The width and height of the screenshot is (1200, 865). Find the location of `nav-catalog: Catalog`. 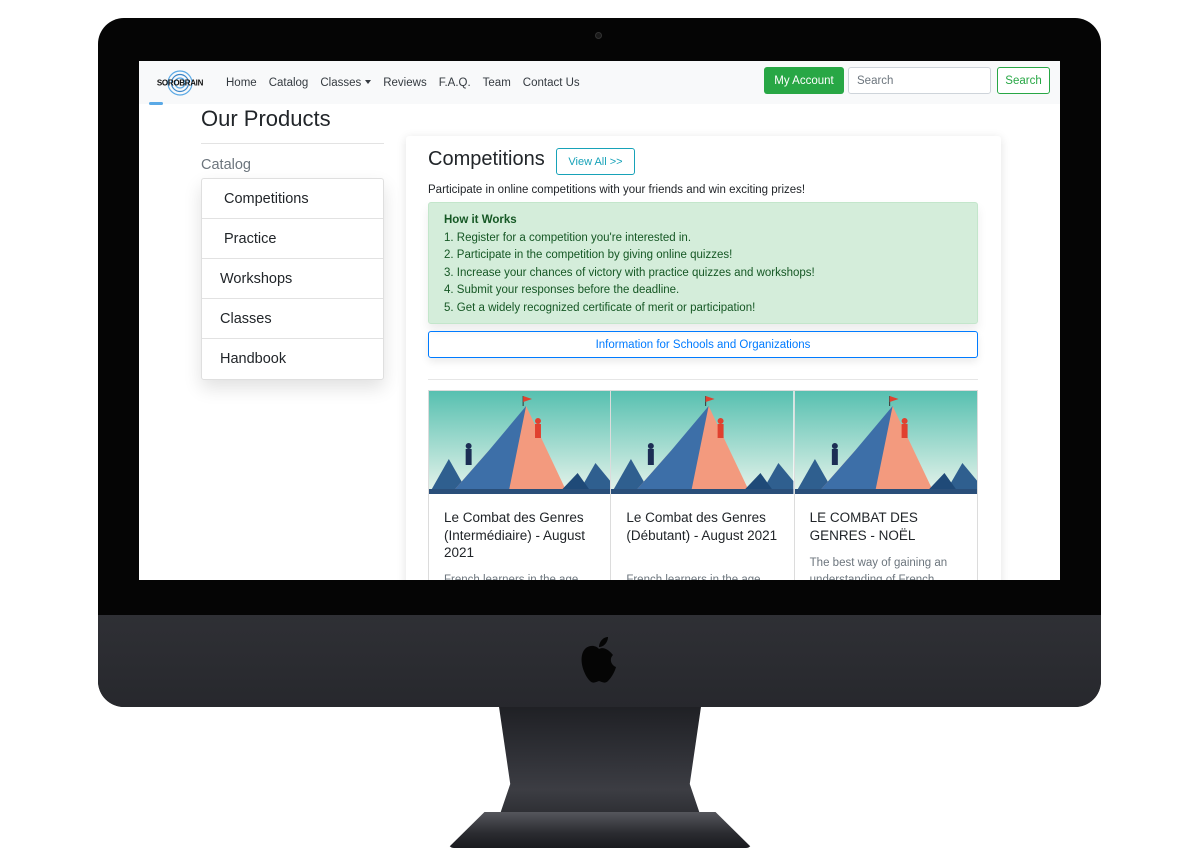

nav-catalog: Catalog is located at coordinates (289, 83).